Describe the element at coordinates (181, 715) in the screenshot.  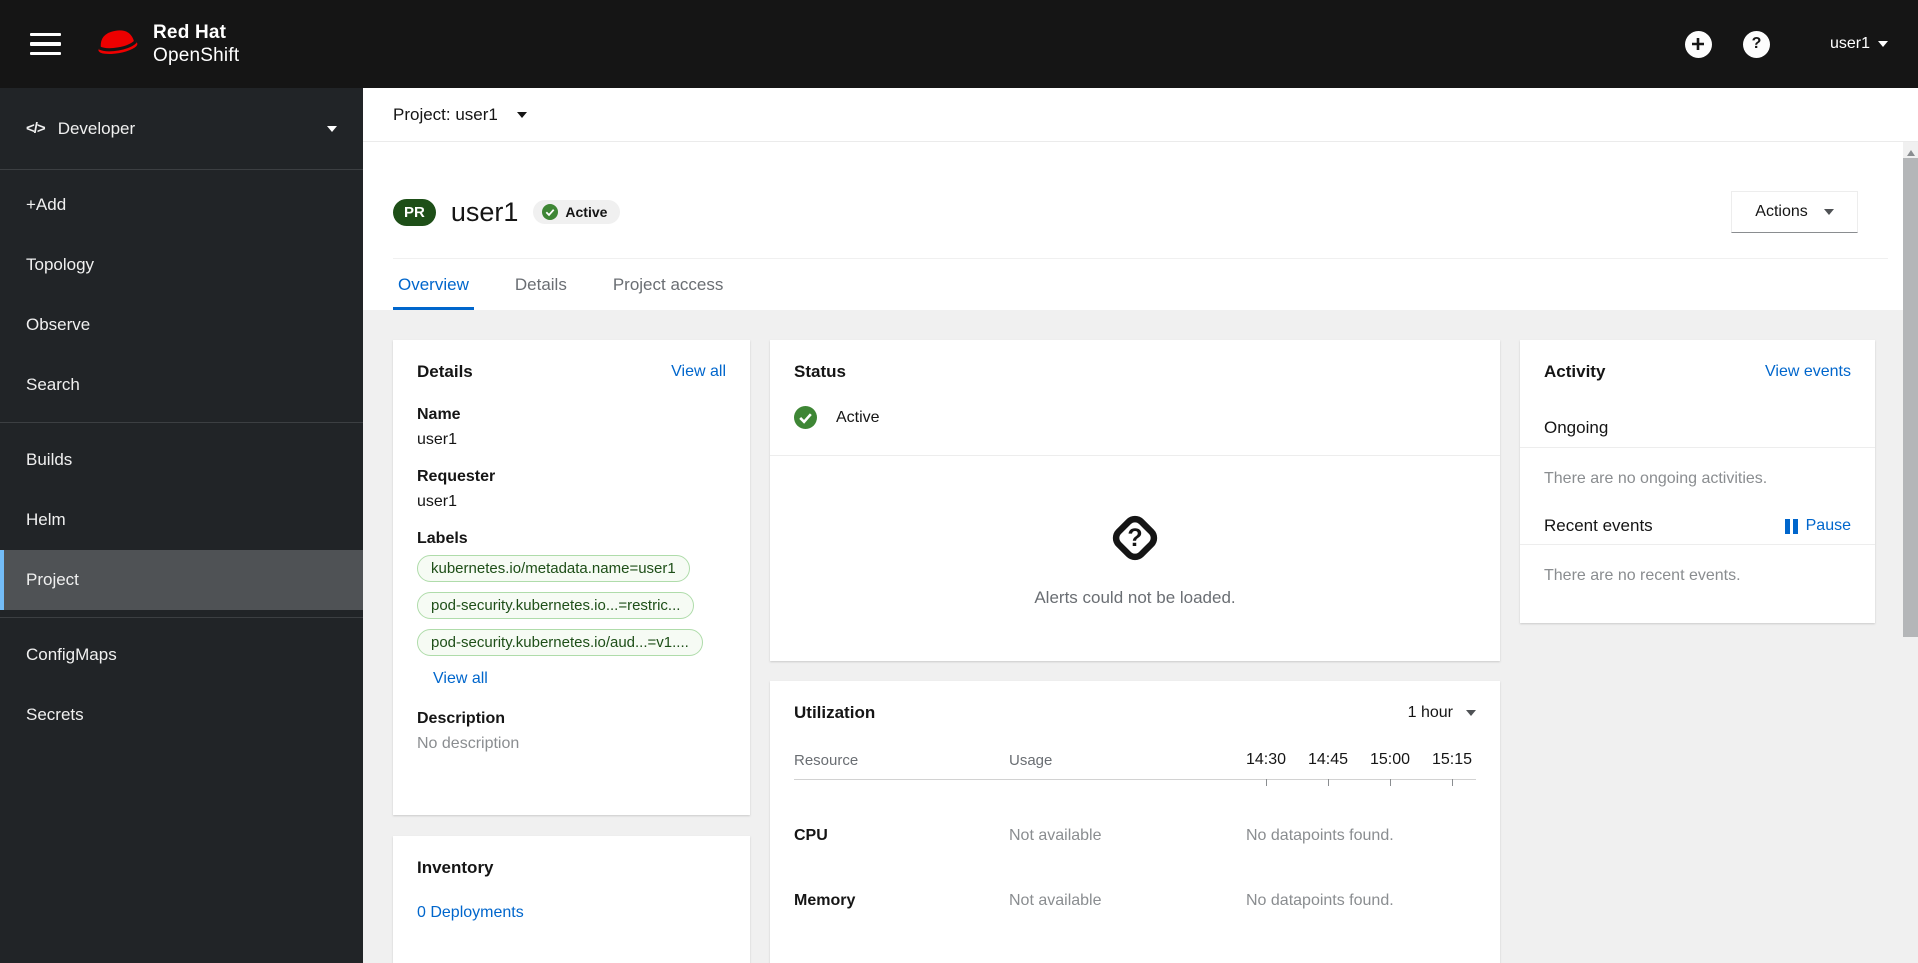
I see `sidebar-item-secrets: Secrets` at that location.